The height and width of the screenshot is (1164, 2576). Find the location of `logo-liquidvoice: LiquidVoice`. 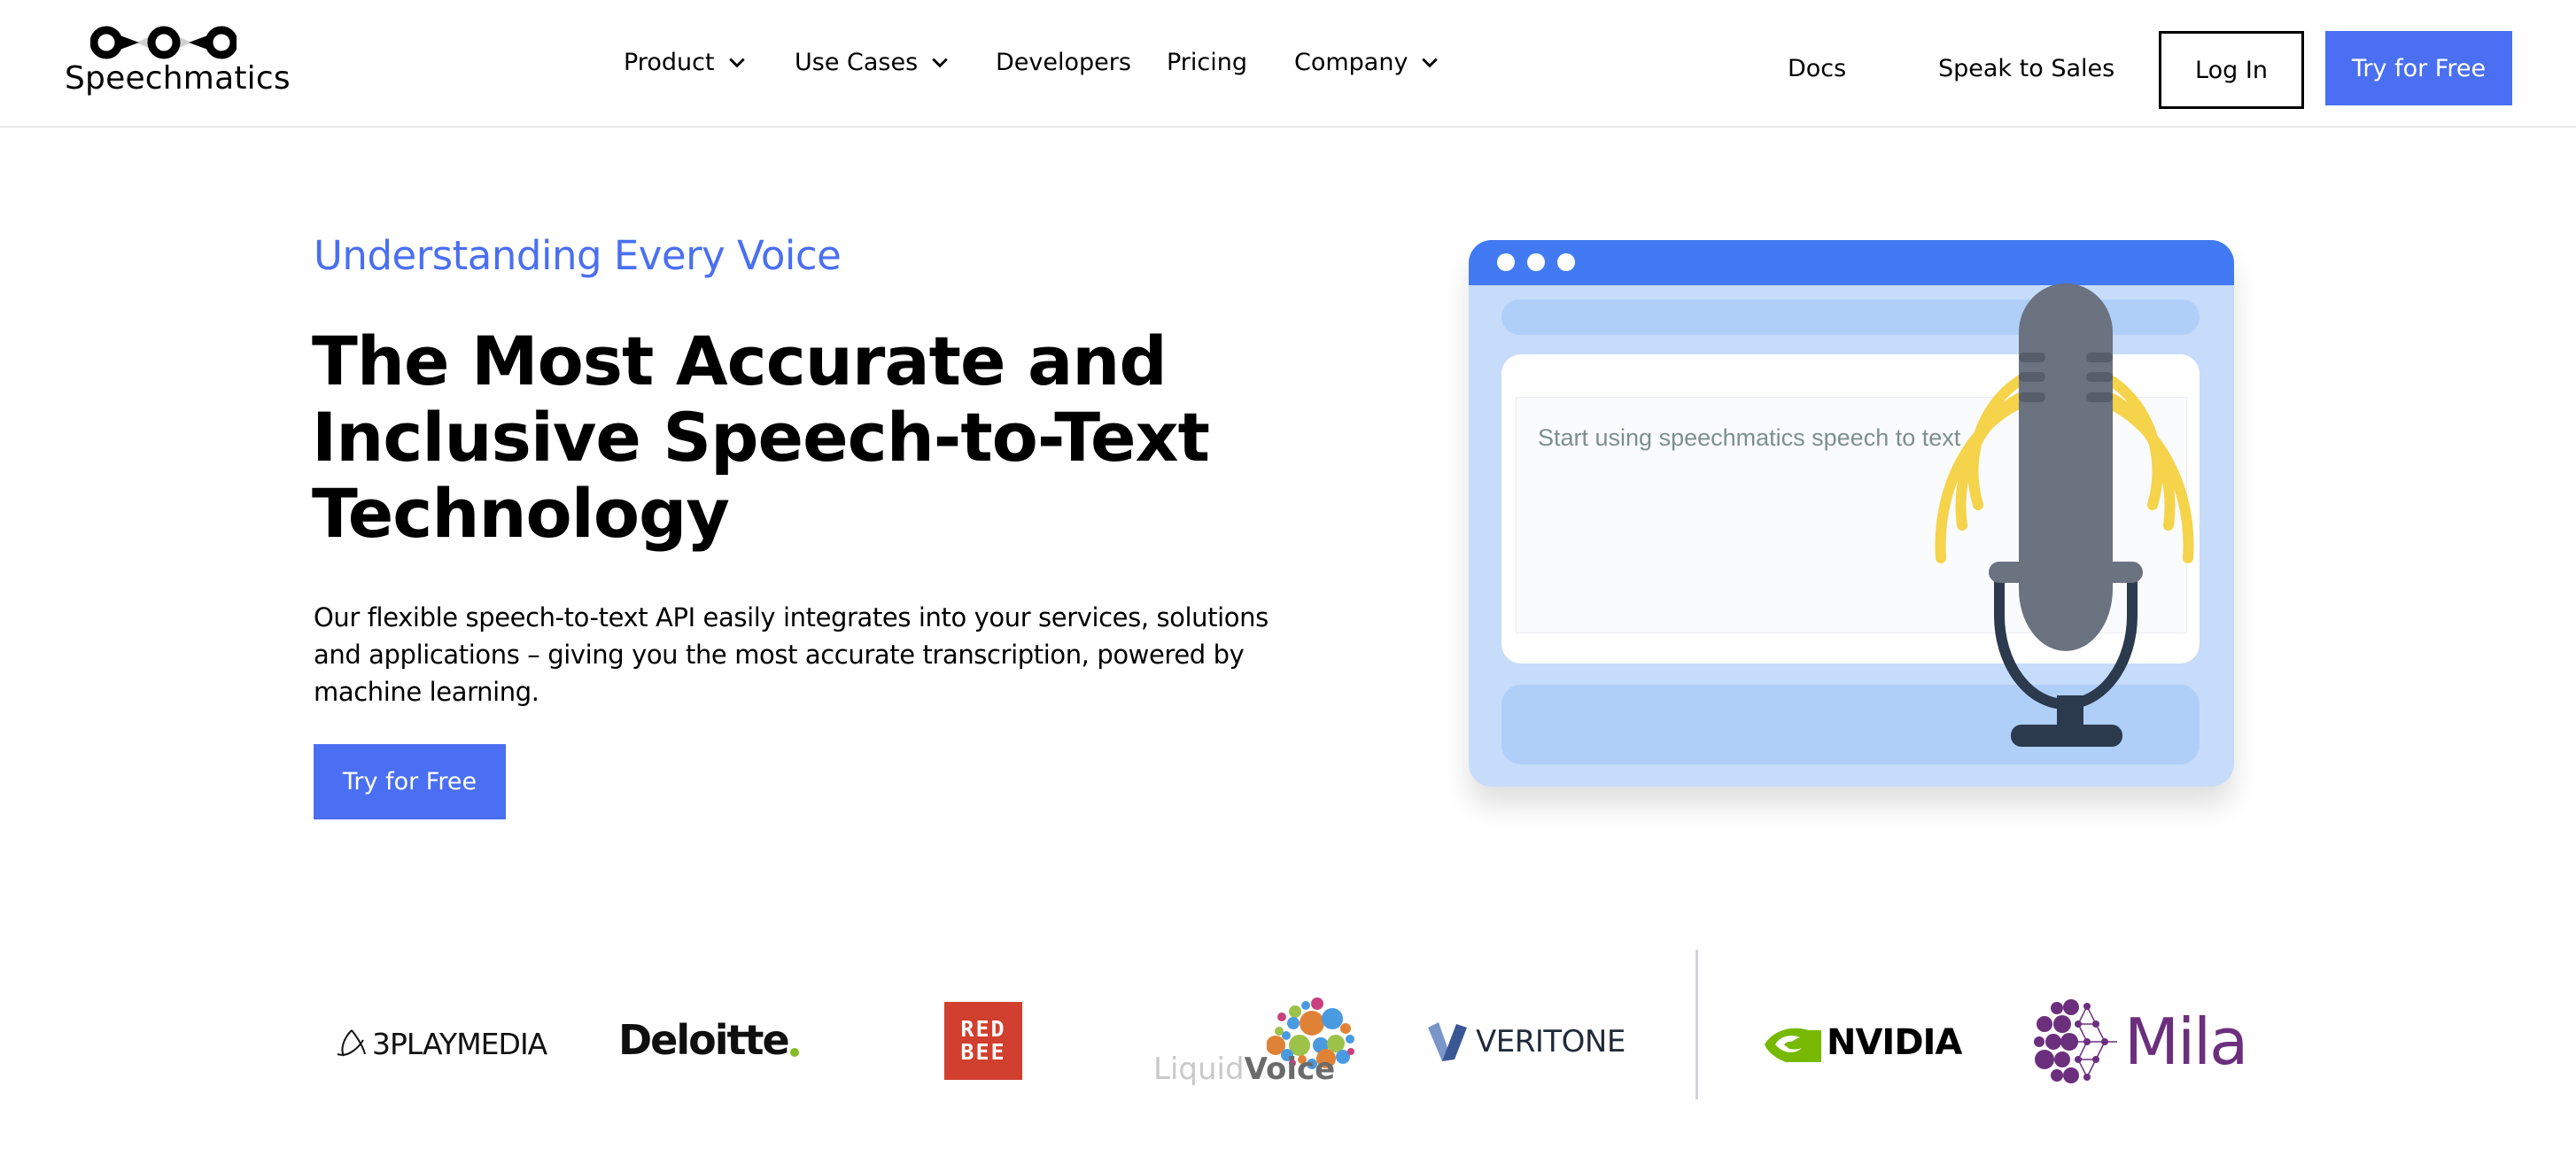

logo-liquidvoice: LiquidVoice is located at coordinates (1256, 1042).